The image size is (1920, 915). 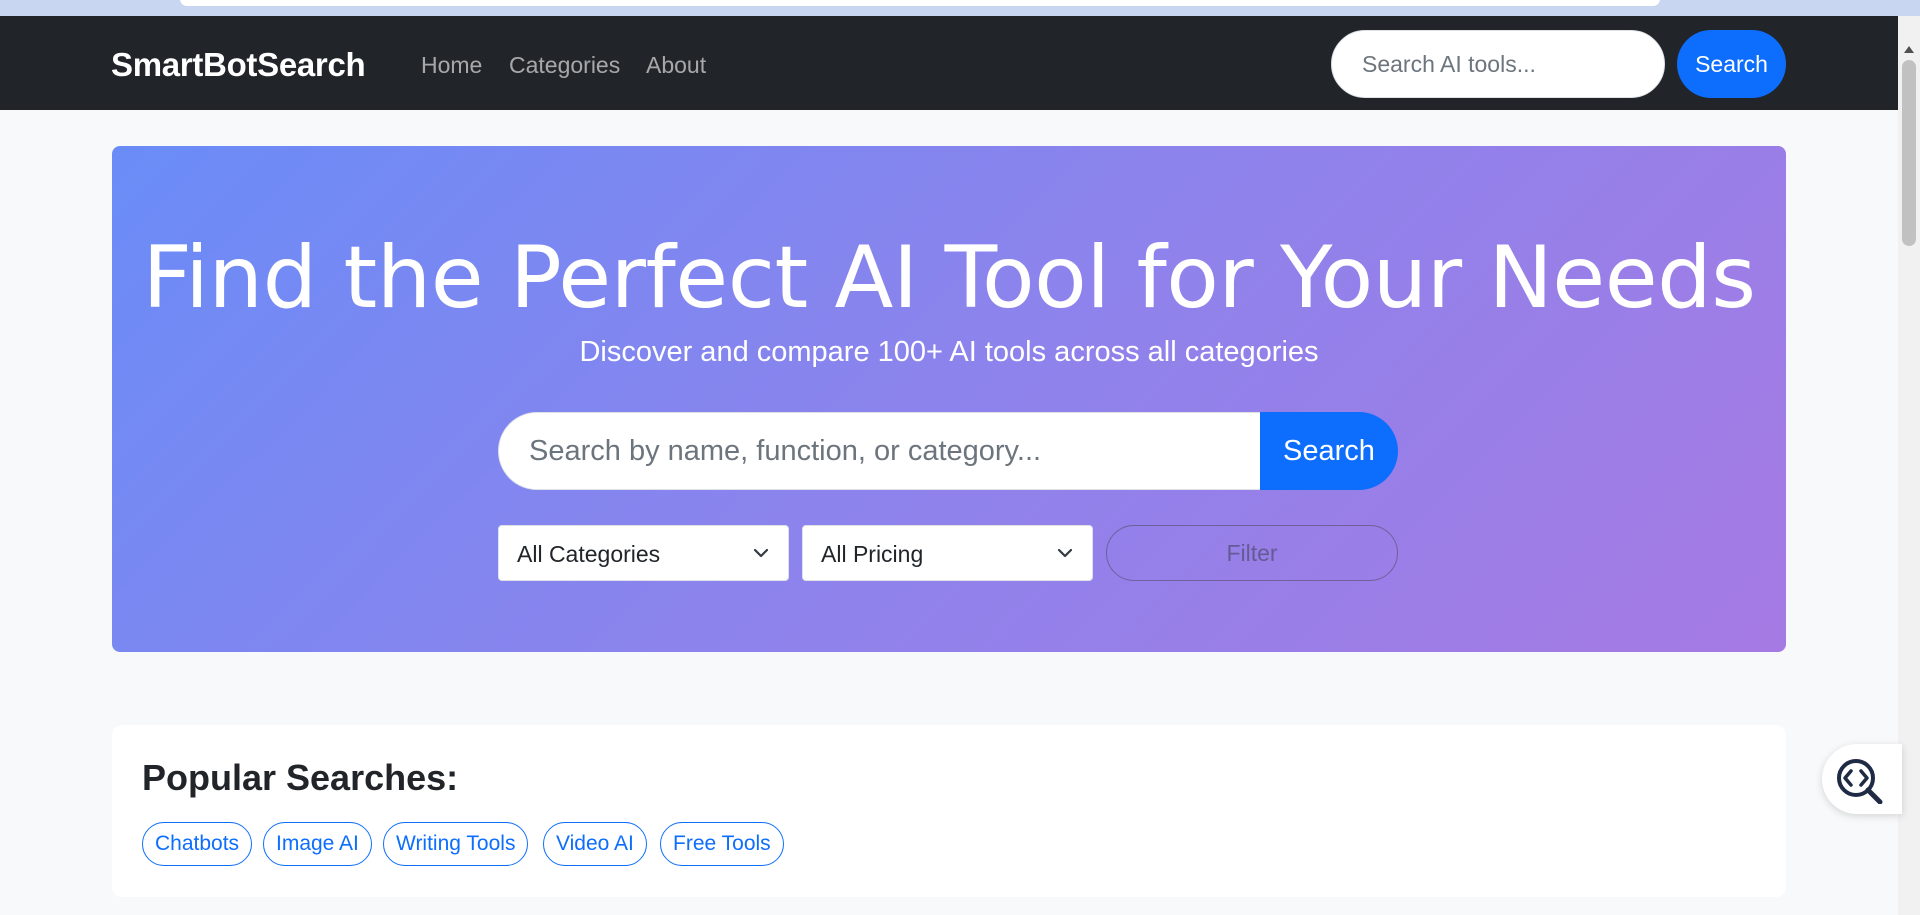 What do you see at coordinates (879, 451) in the screenshot?
I see `hero-search-input` at bounding box center [879, 451].